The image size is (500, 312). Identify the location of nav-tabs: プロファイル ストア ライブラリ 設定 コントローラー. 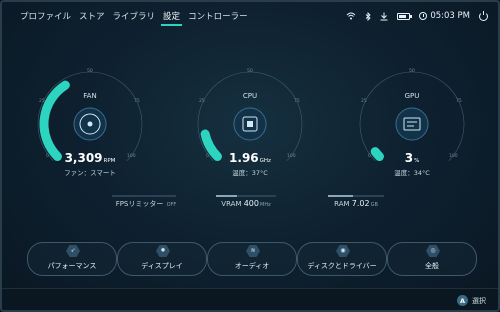
(138, 18).